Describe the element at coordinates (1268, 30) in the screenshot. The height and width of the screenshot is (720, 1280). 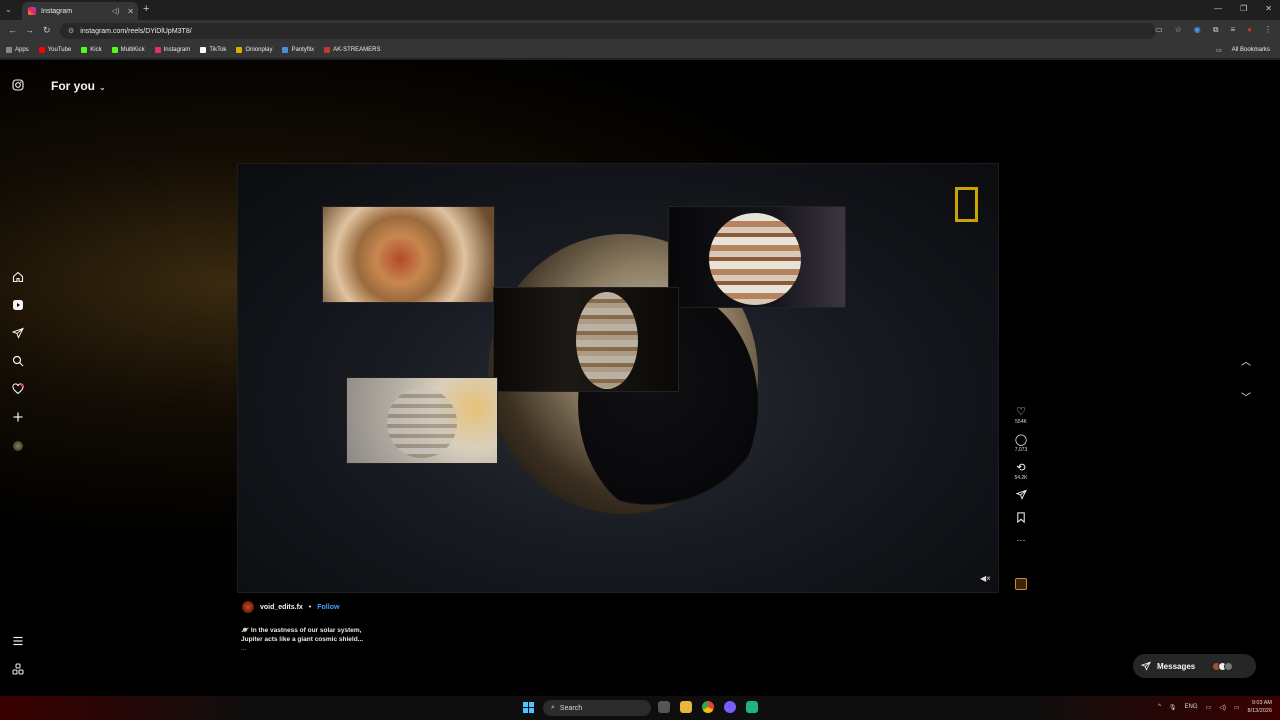
I see `menu-dots-icon: ⋮` at that location.